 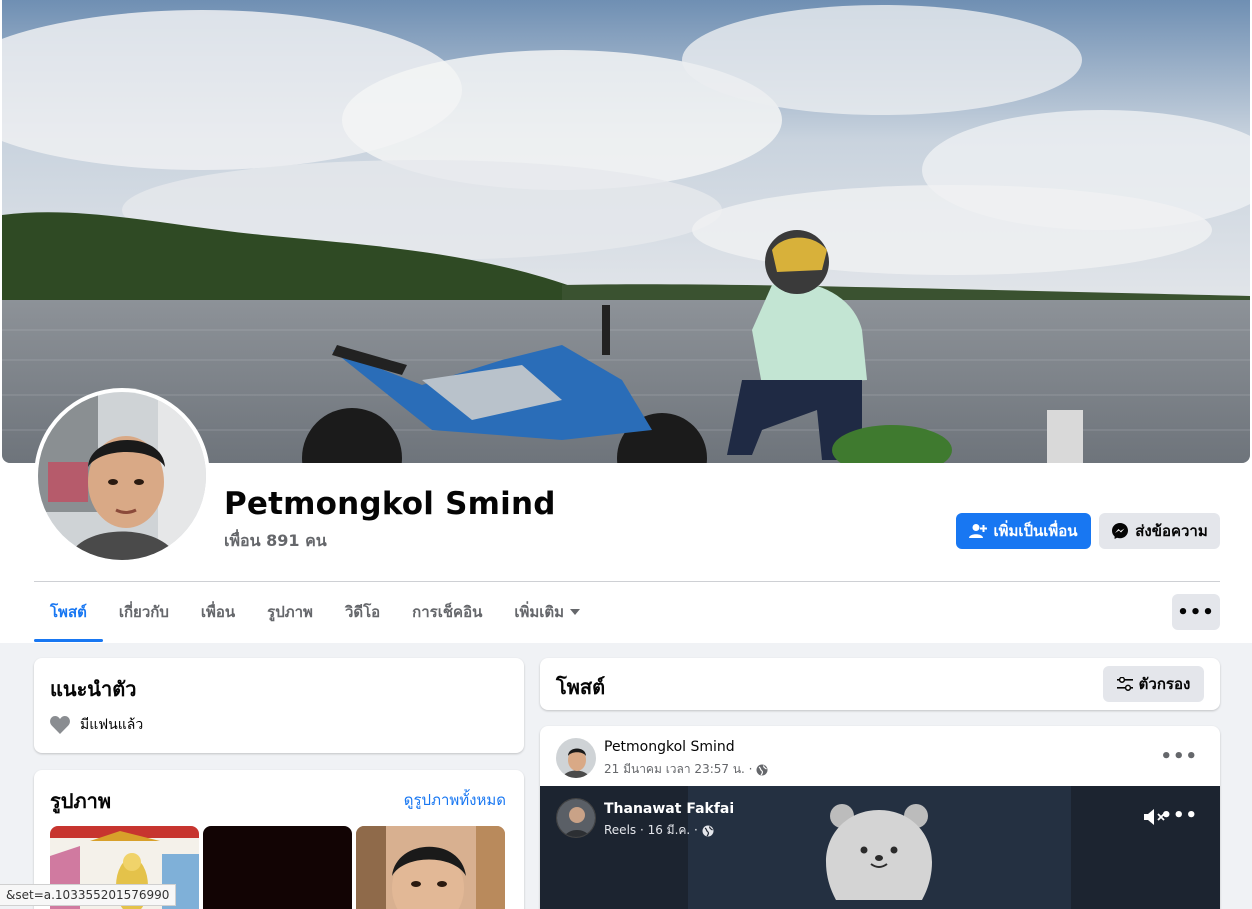 I want to click on tab-checkins: การเช็คอิน, so click(x=447, y=612).